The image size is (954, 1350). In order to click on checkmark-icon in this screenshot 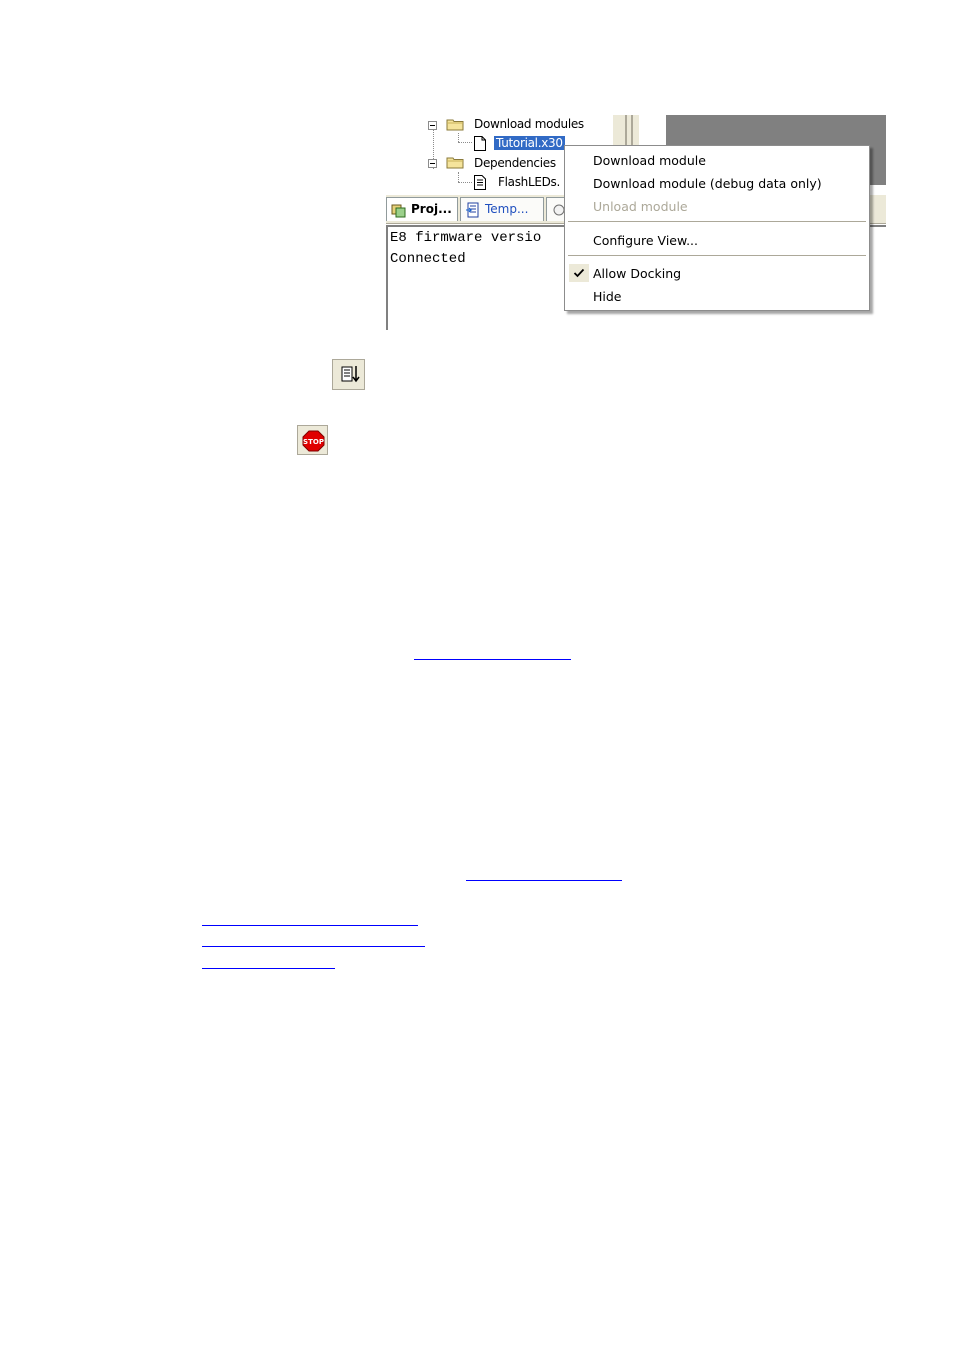, I will do `click(579, 273)`.